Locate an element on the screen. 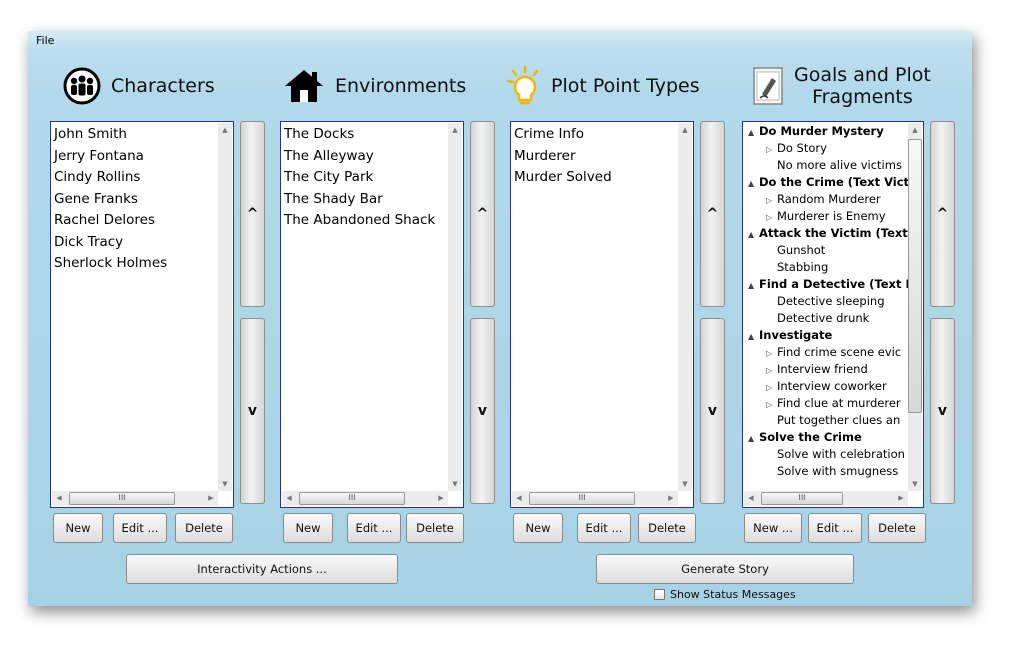  delete-plot-point-button: Delete is located at coordinates (667, 528).